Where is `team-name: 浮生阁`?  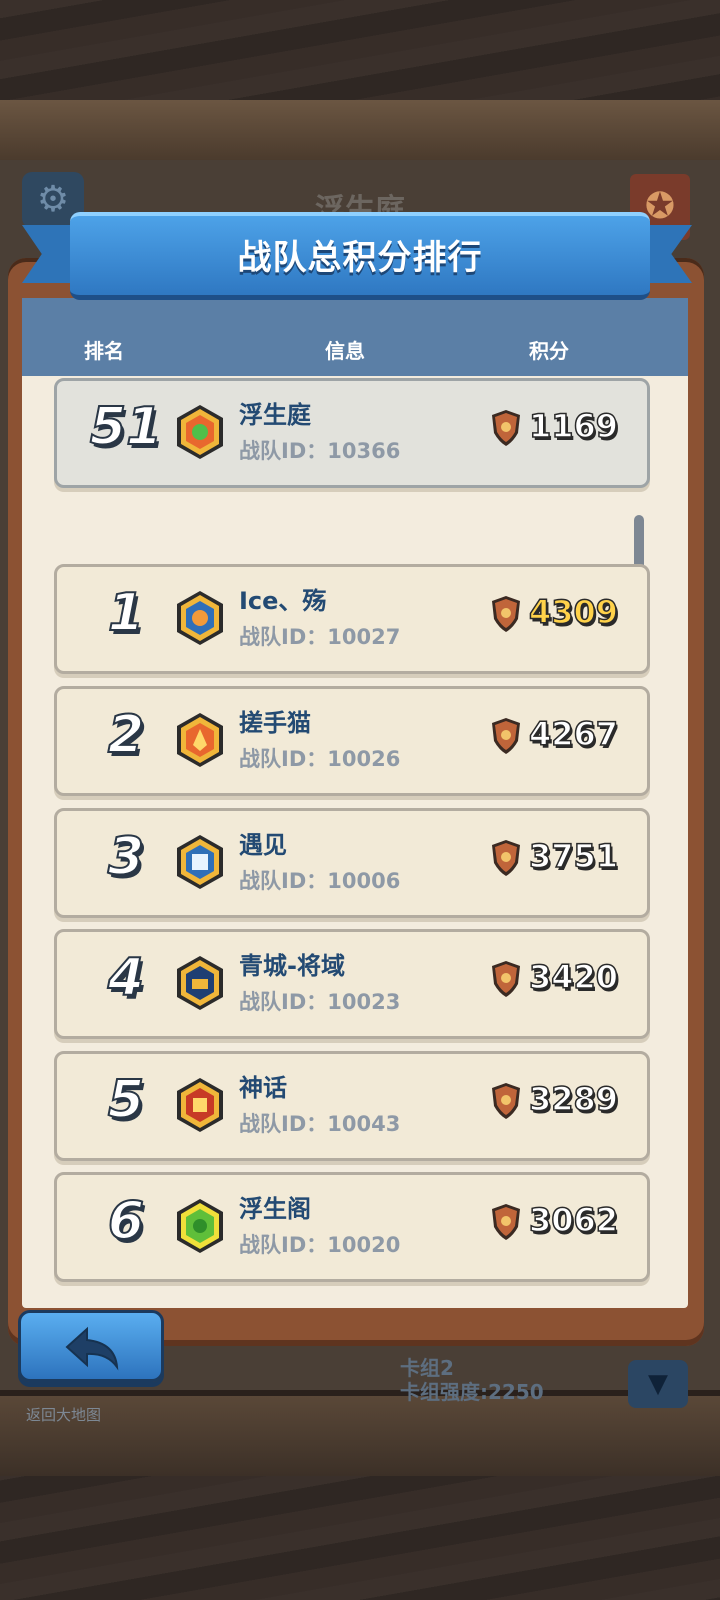 team-name: 浮生阁 is located at coordinates (275, 1209).